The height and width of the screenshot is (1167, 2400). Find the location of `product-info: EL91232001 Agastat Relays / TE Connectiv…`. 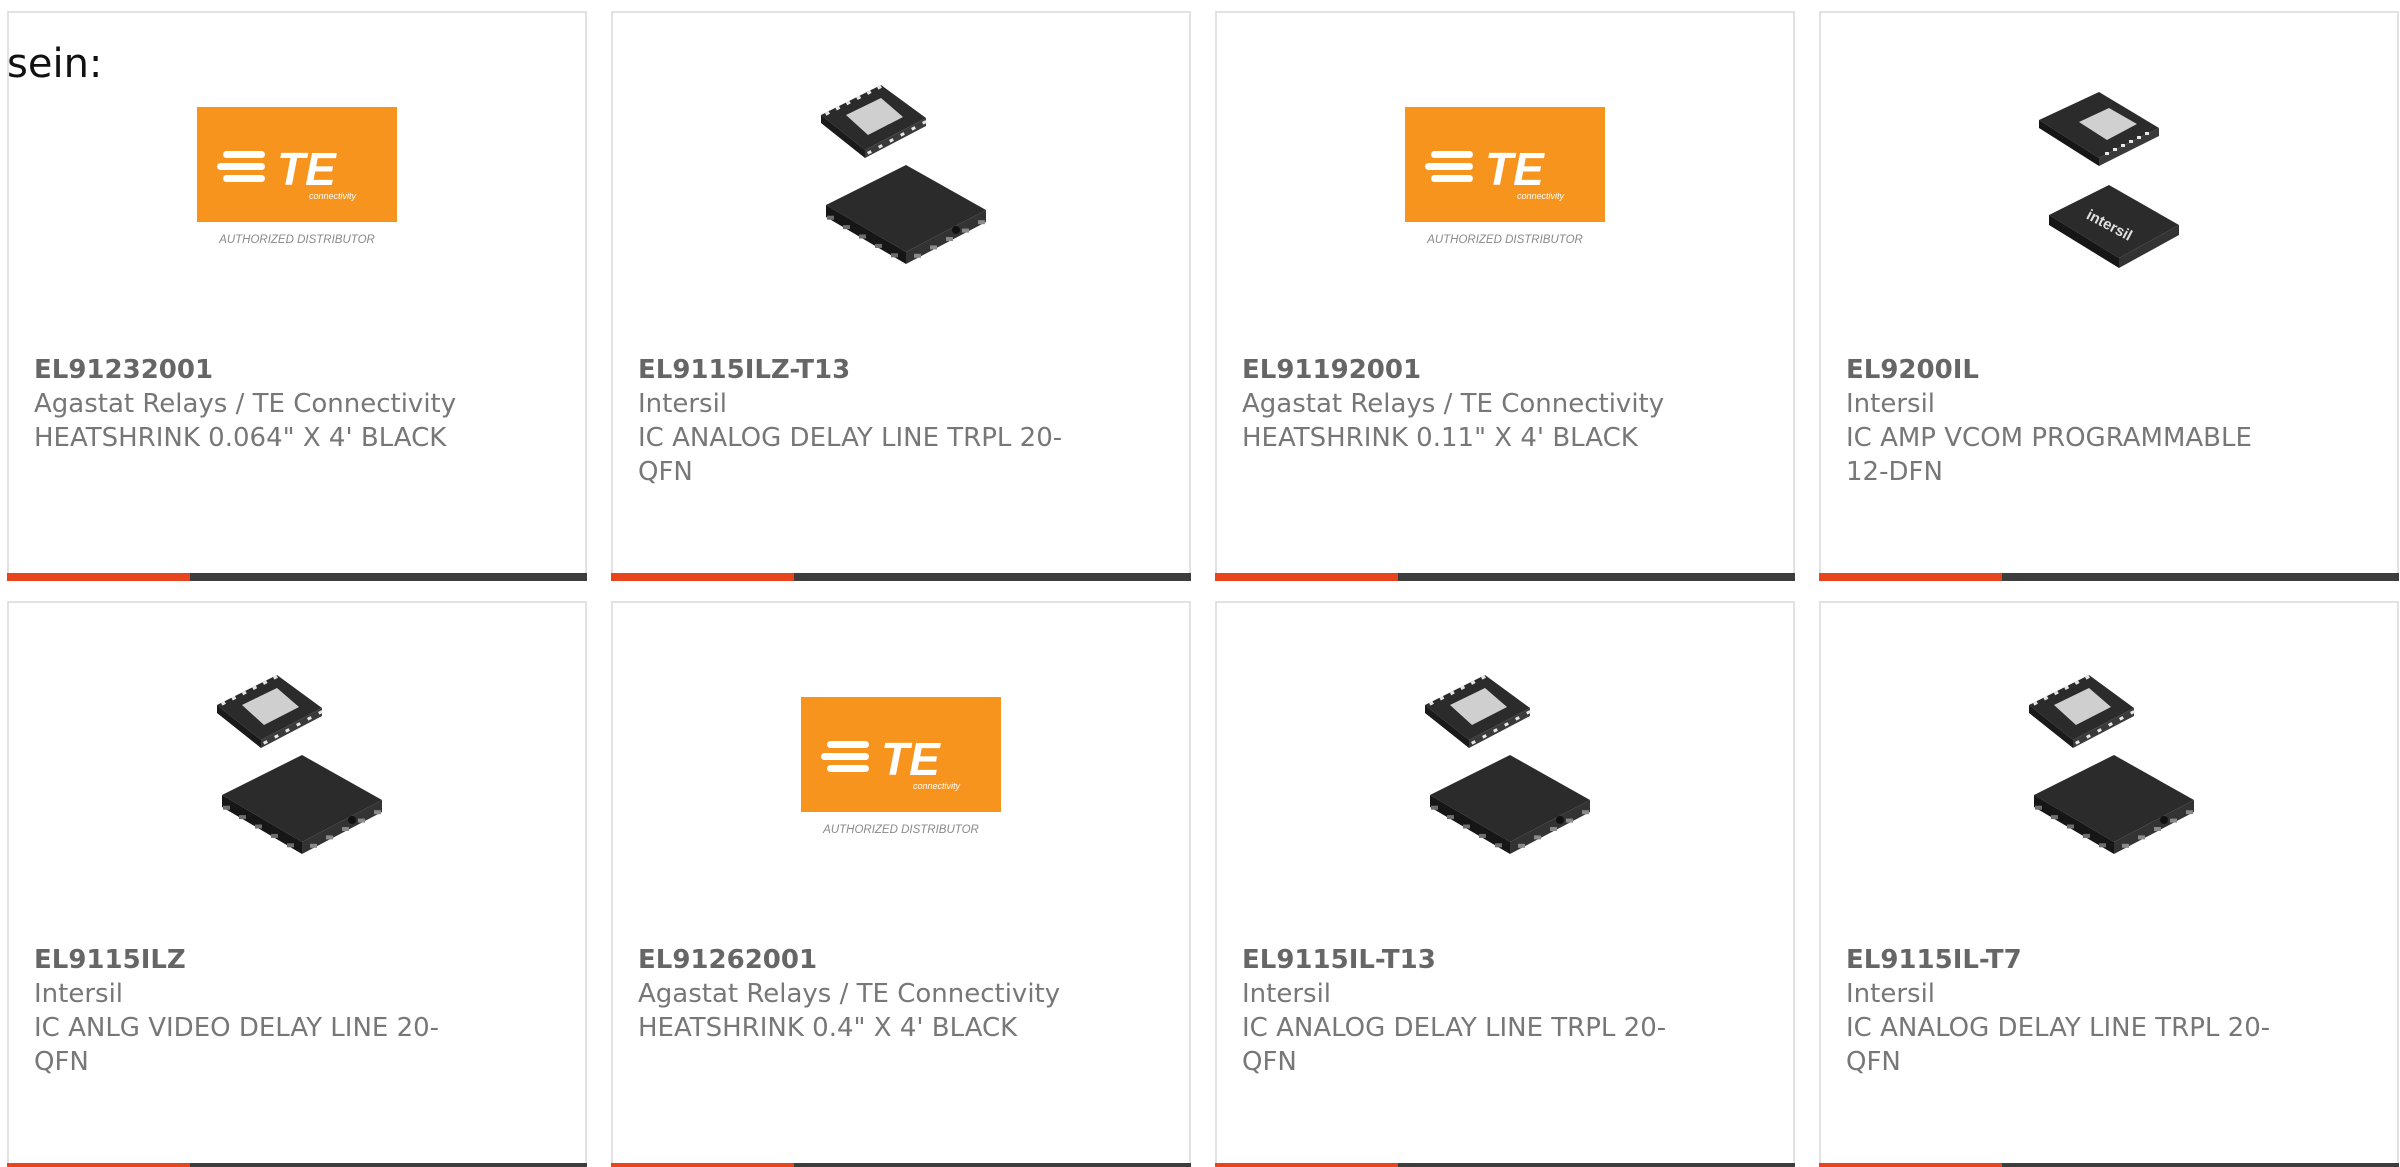

product-info: EL91232001 Agastat Relays / TE Connectiv… is located at coordinates (259, 404).